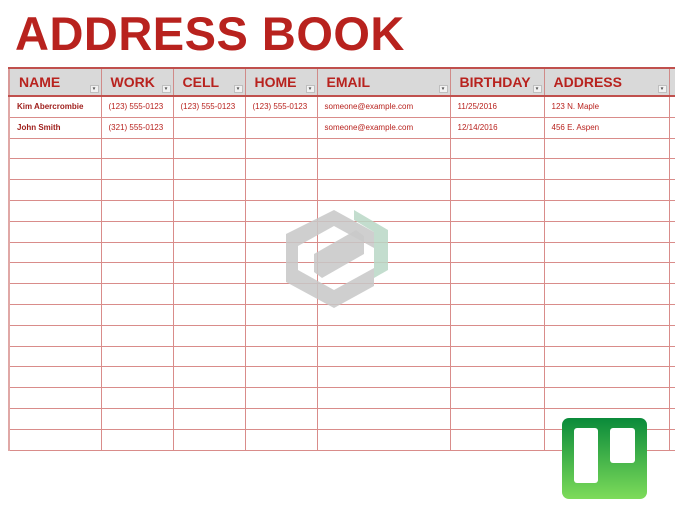  Describe the element at coordinates (497, 127) in the screenshot. I see `cell-birthday: 12/14/2016` at that location.